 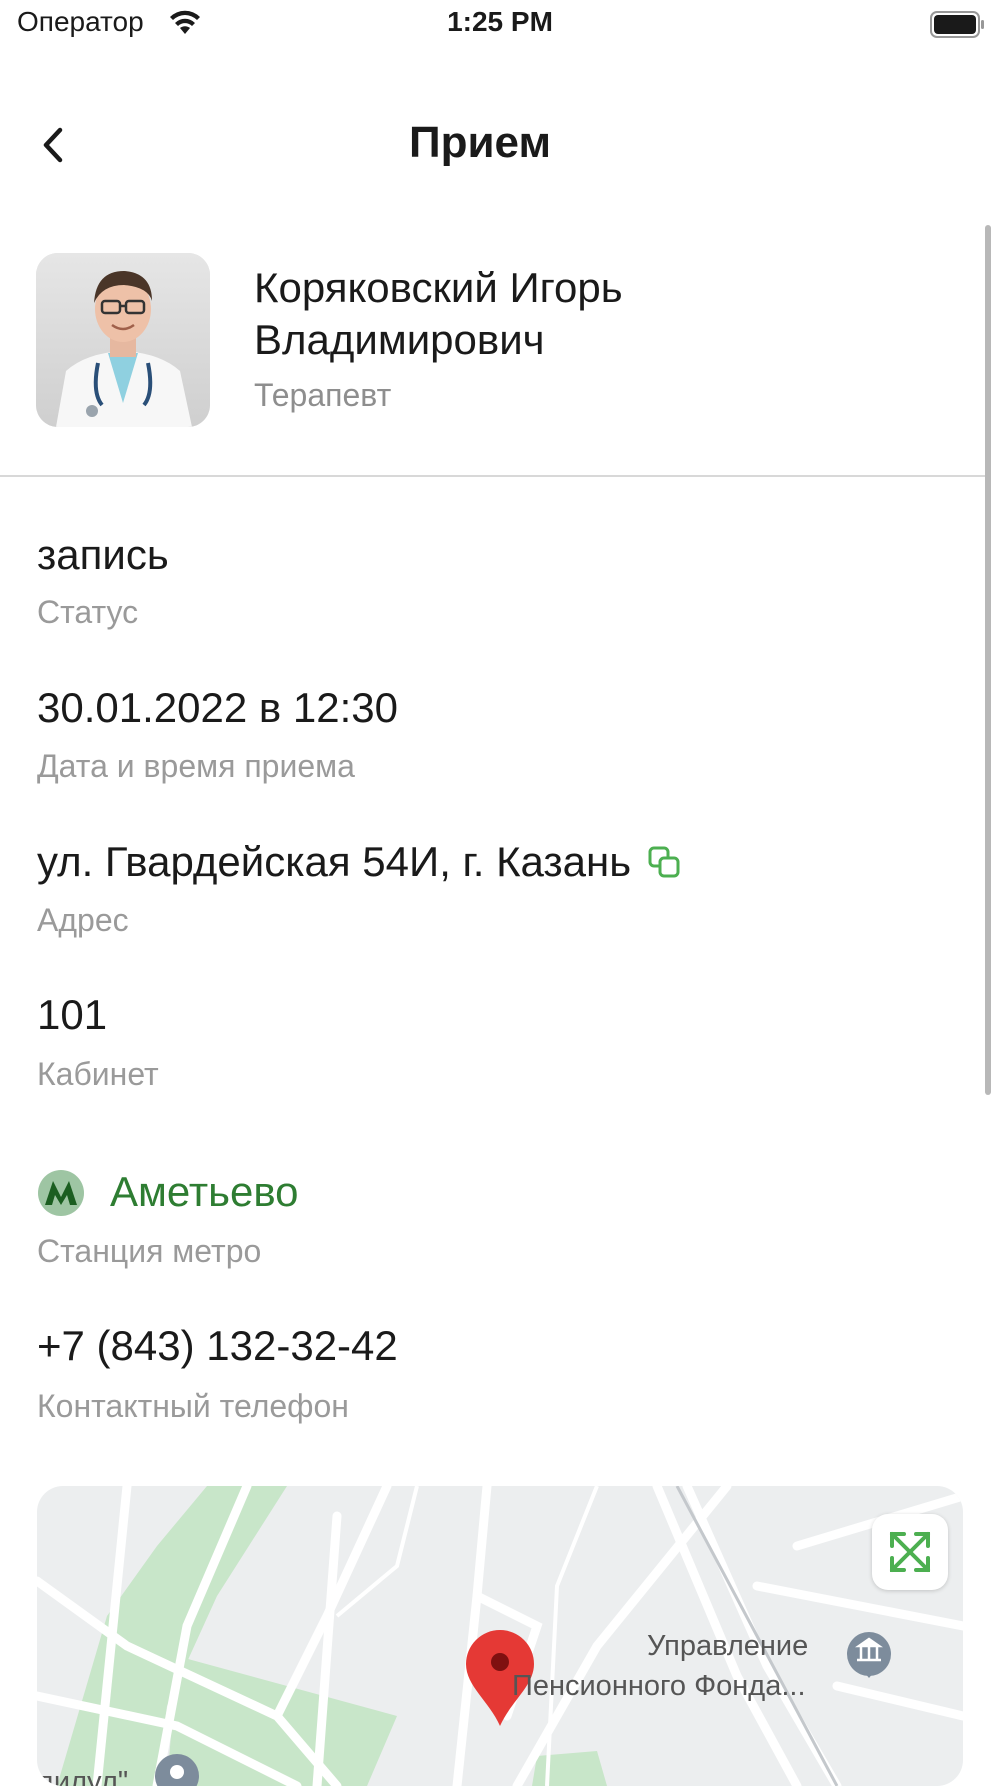 What do you see at coordinates (480, 142) in the screenshot?
I see `page-title: Прием` at bounding box center [480, 142].